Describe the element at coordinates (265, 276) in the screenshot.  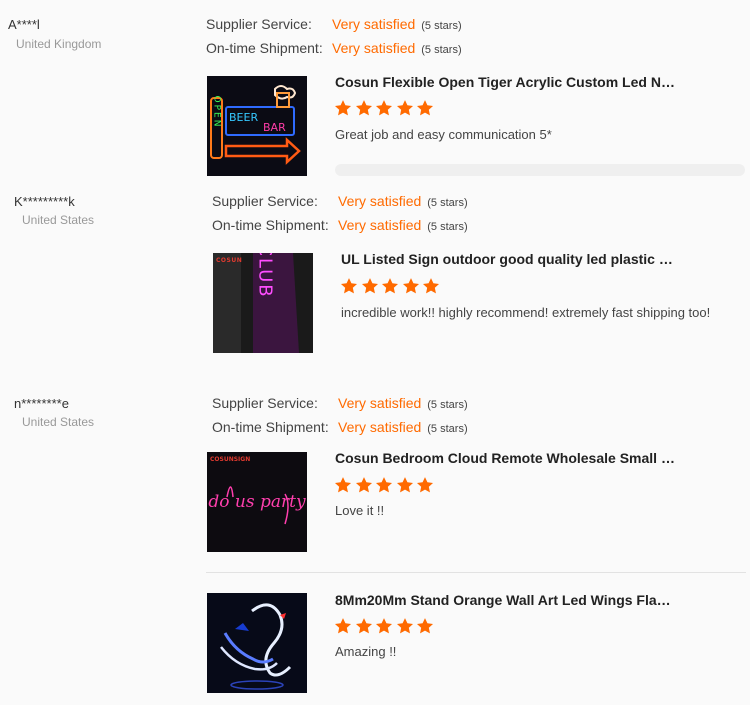
I see `neon-word-club: CLUB` at that location.